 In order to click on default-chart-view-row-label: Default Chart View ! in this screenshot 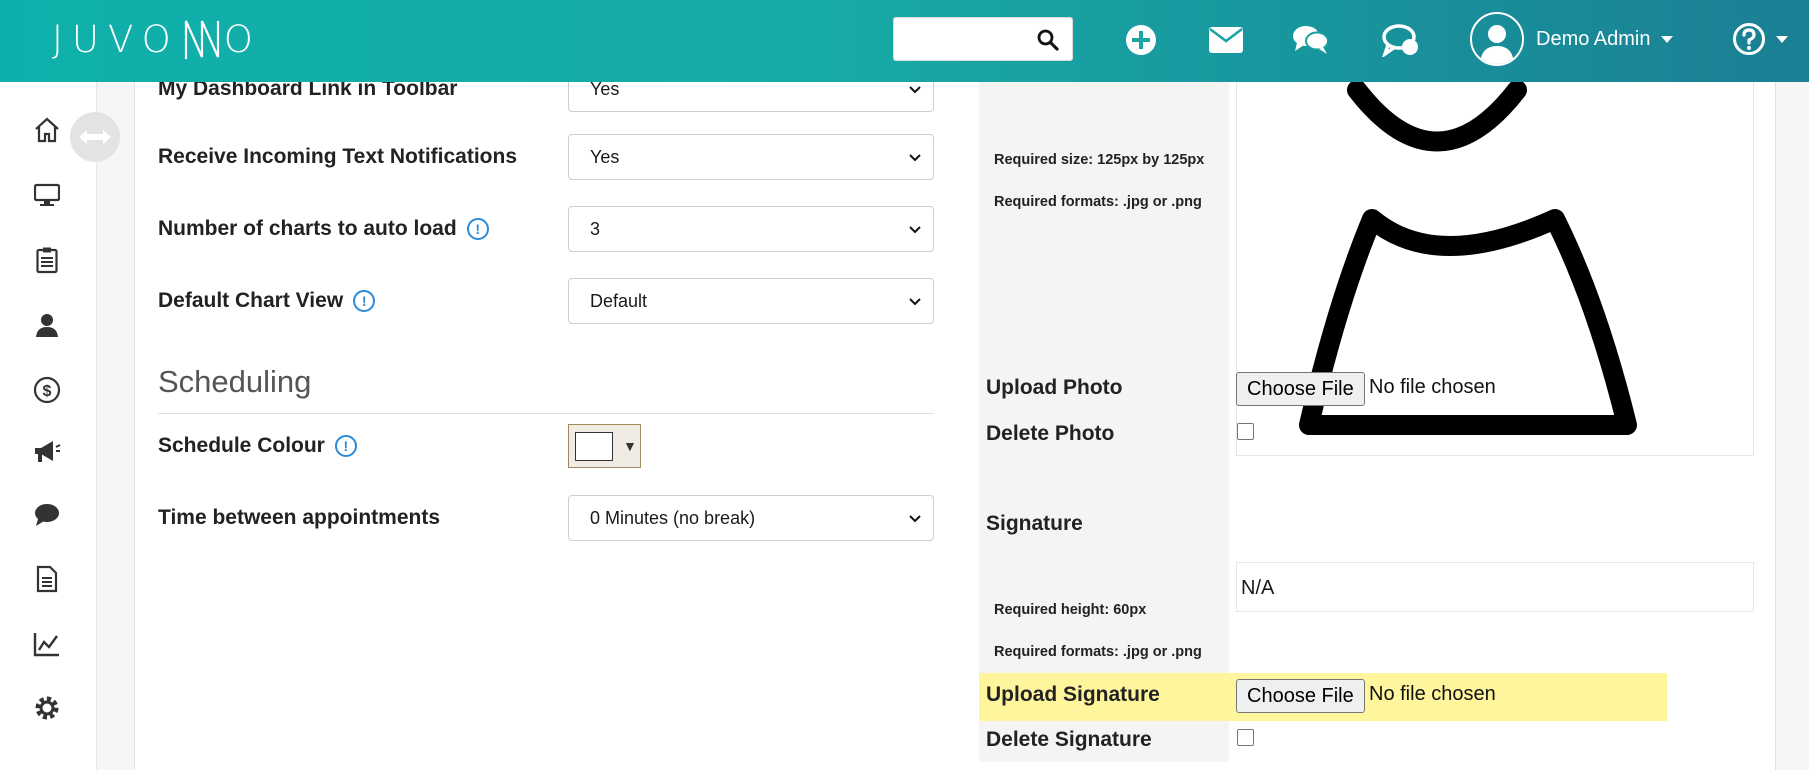, I will do `click(267, 301)`.